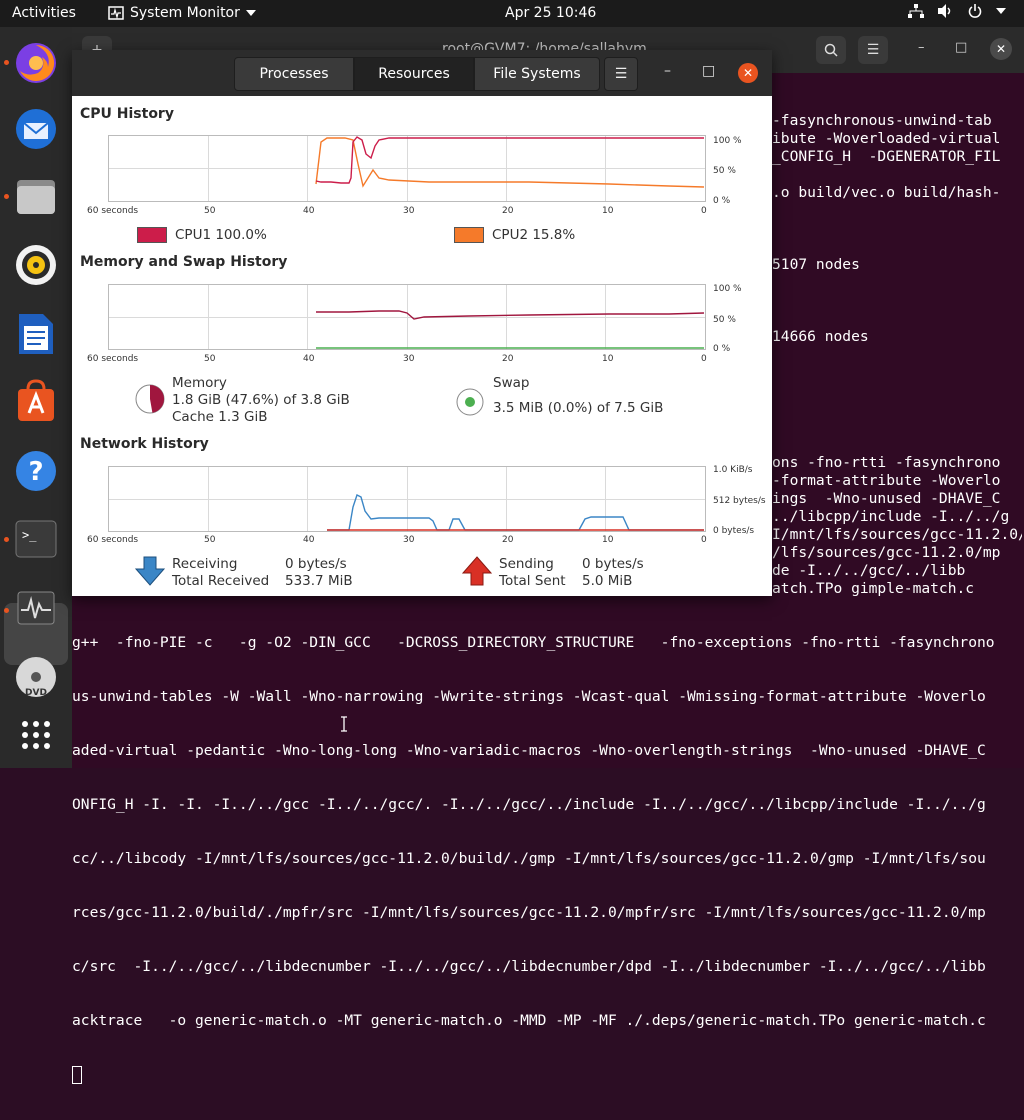 This screenshot has height=1120, width=1024. What do you see at coordinates (550, 13) in the screenshot?
I see `clock: Apr 25 10:46` at bounding box center [550, 13].